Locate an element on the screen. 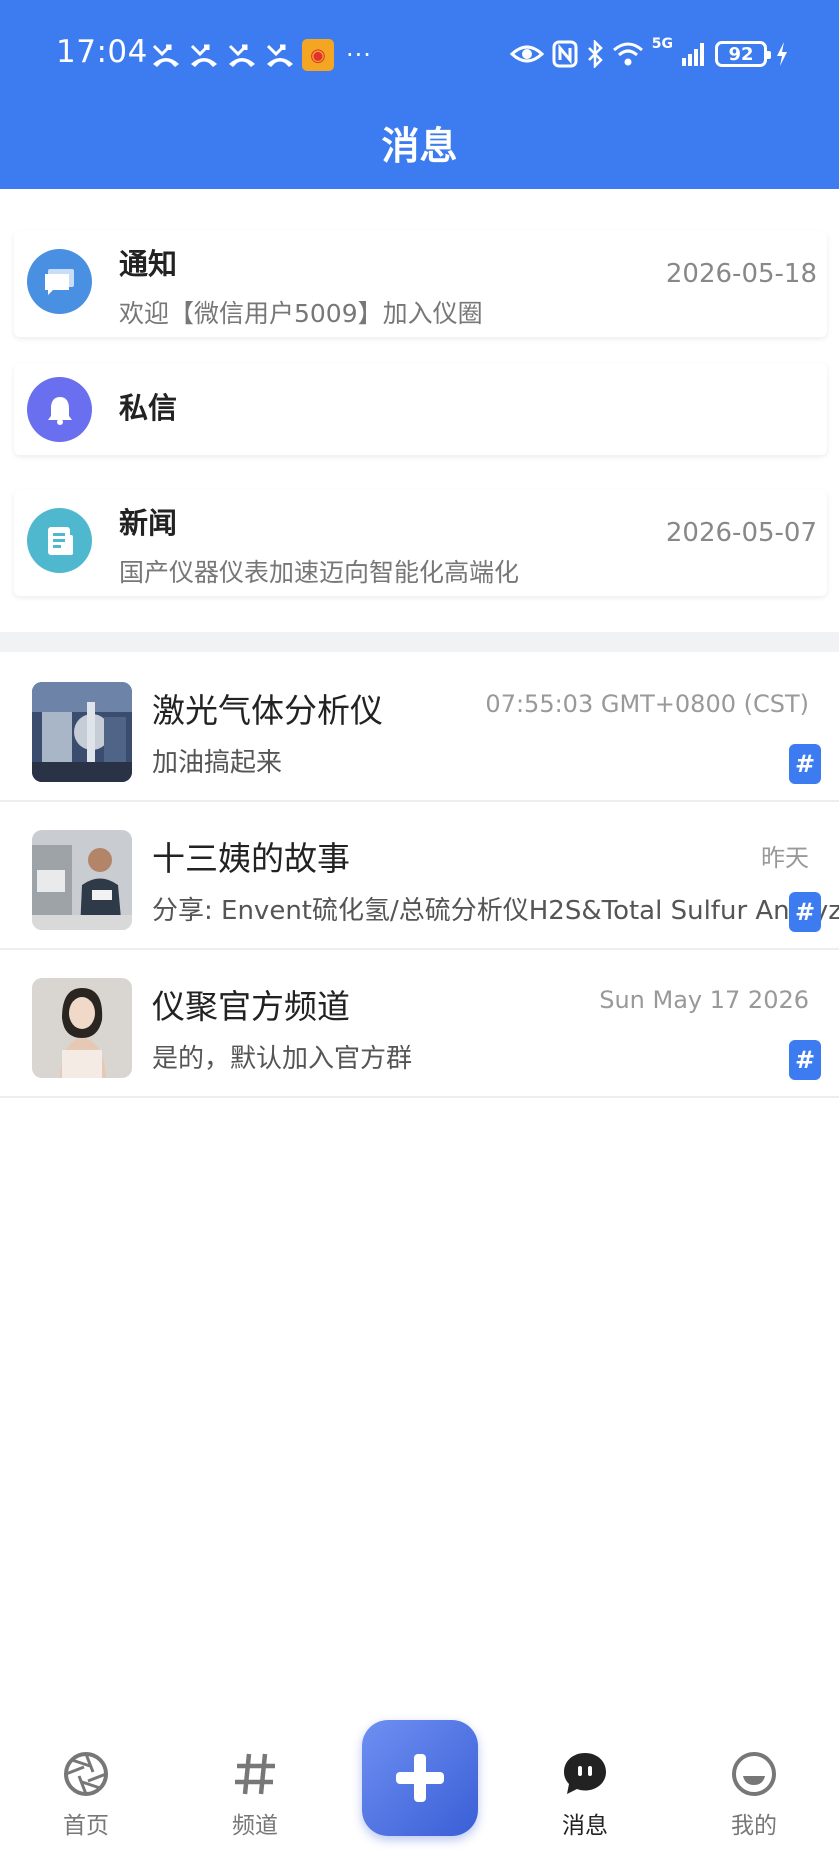  channel-title: 仪聚官方频道 is located at coordinates (251, 1006).